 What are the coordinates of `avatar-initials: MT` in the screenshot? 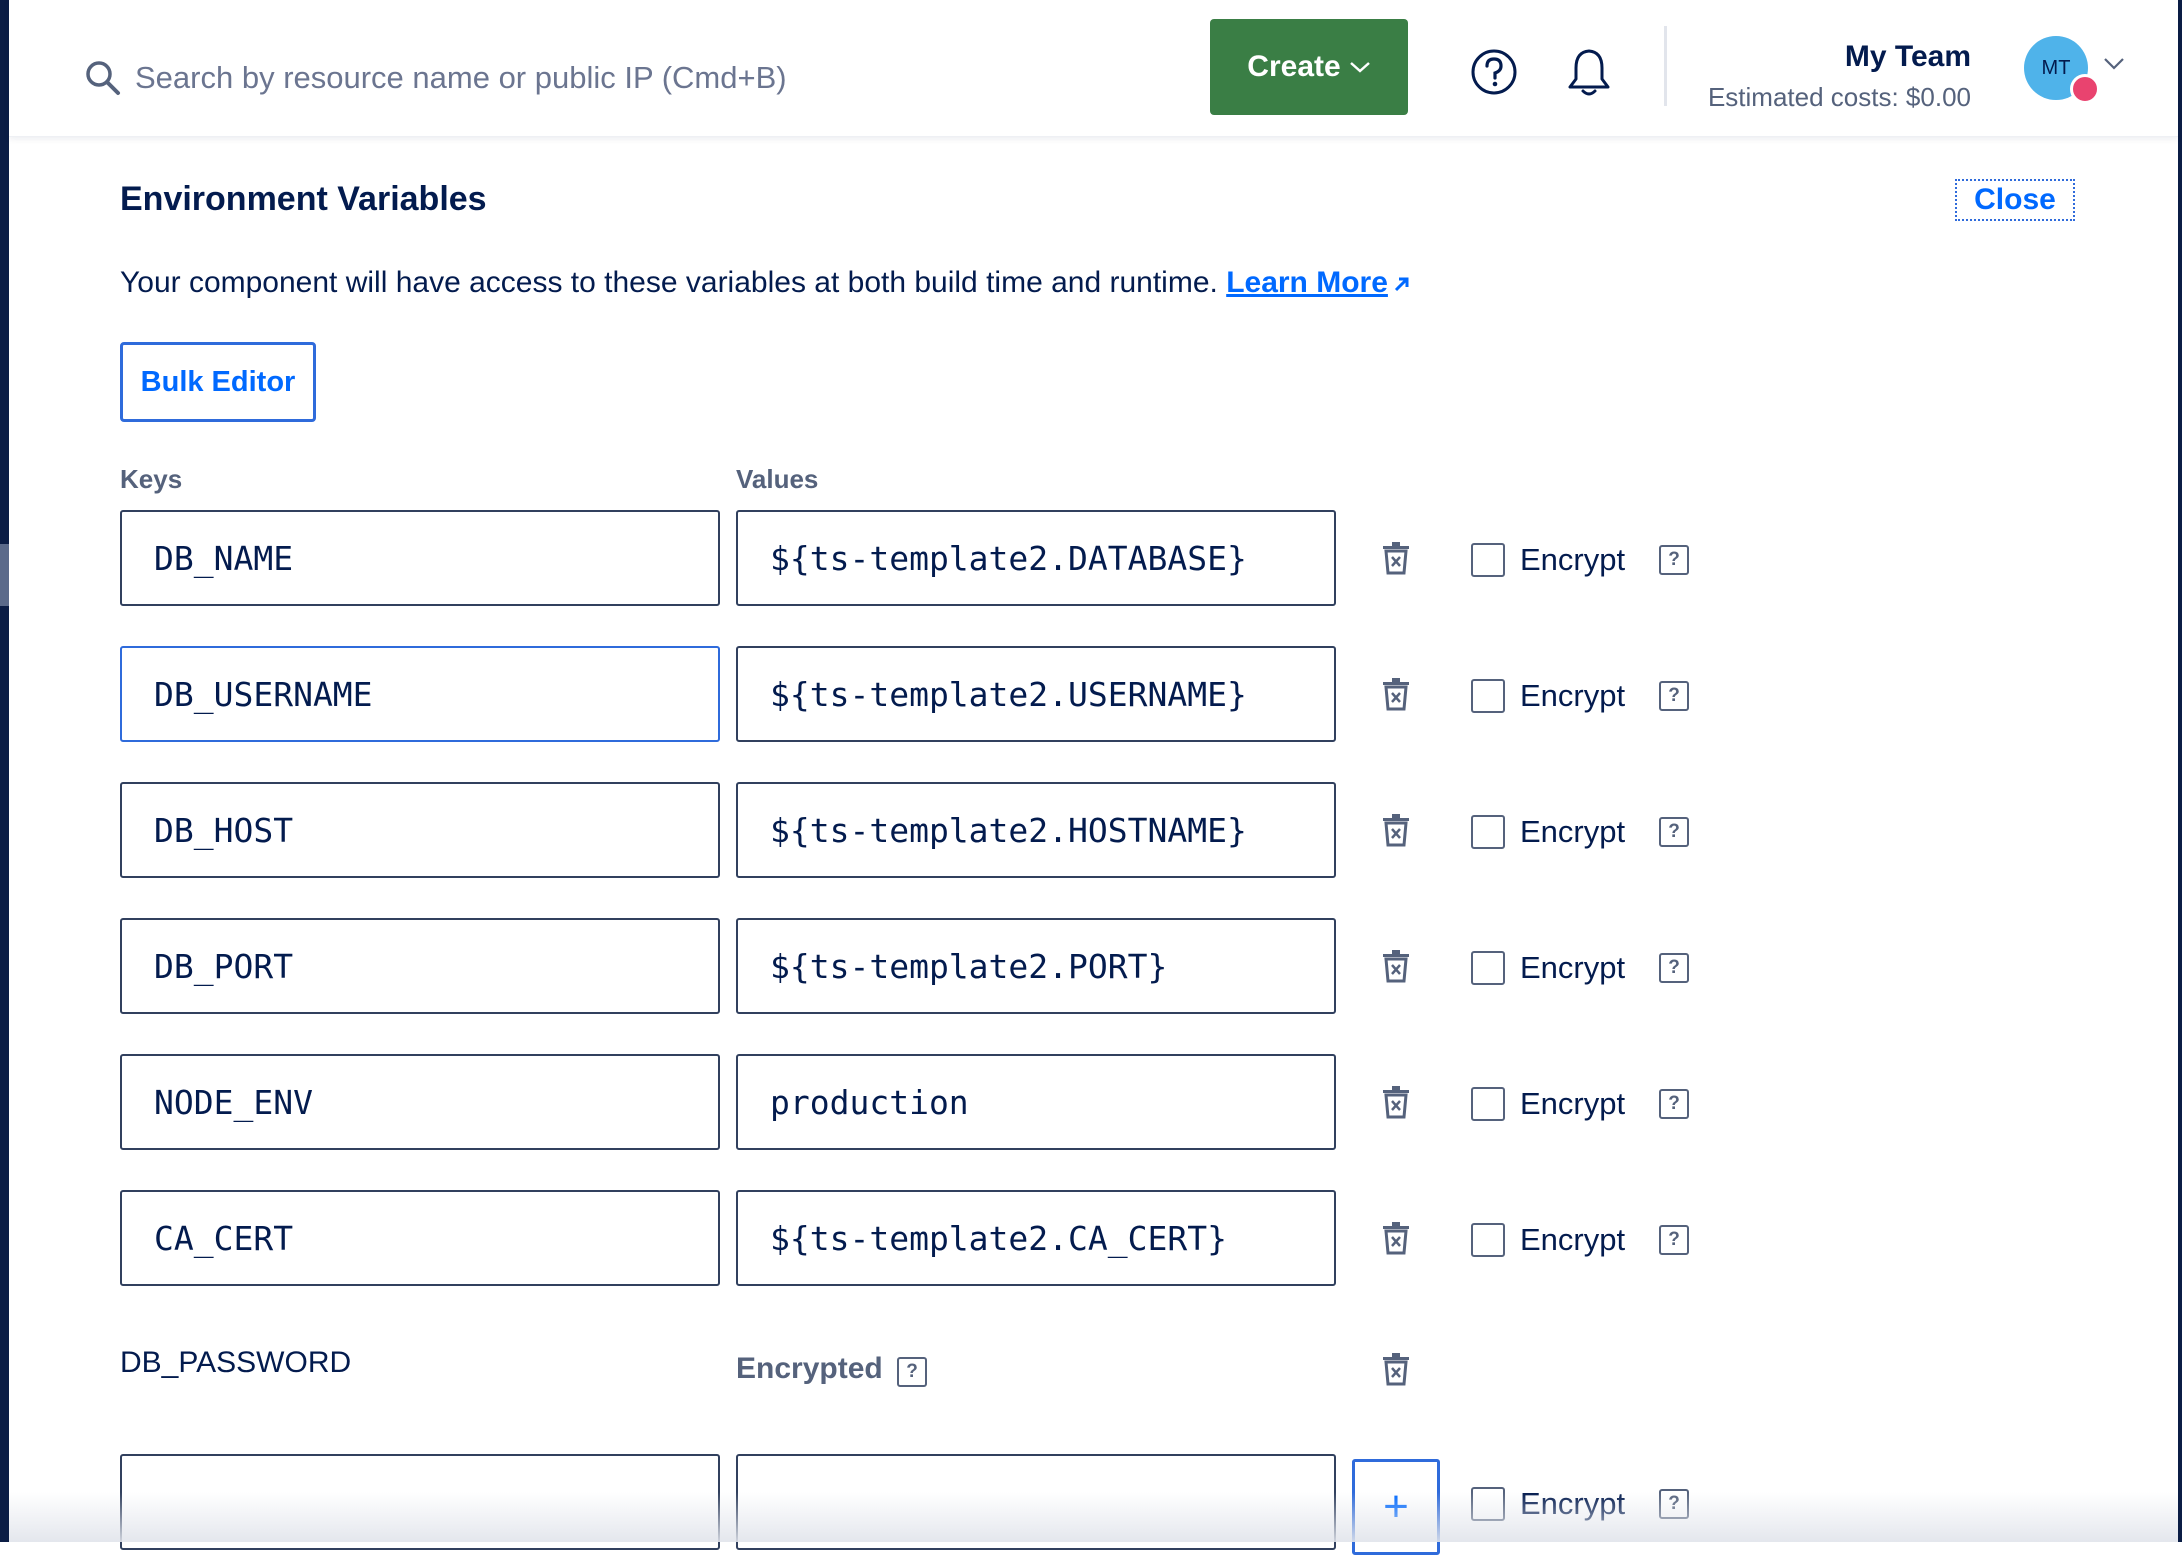 It's located at (2056, 67).